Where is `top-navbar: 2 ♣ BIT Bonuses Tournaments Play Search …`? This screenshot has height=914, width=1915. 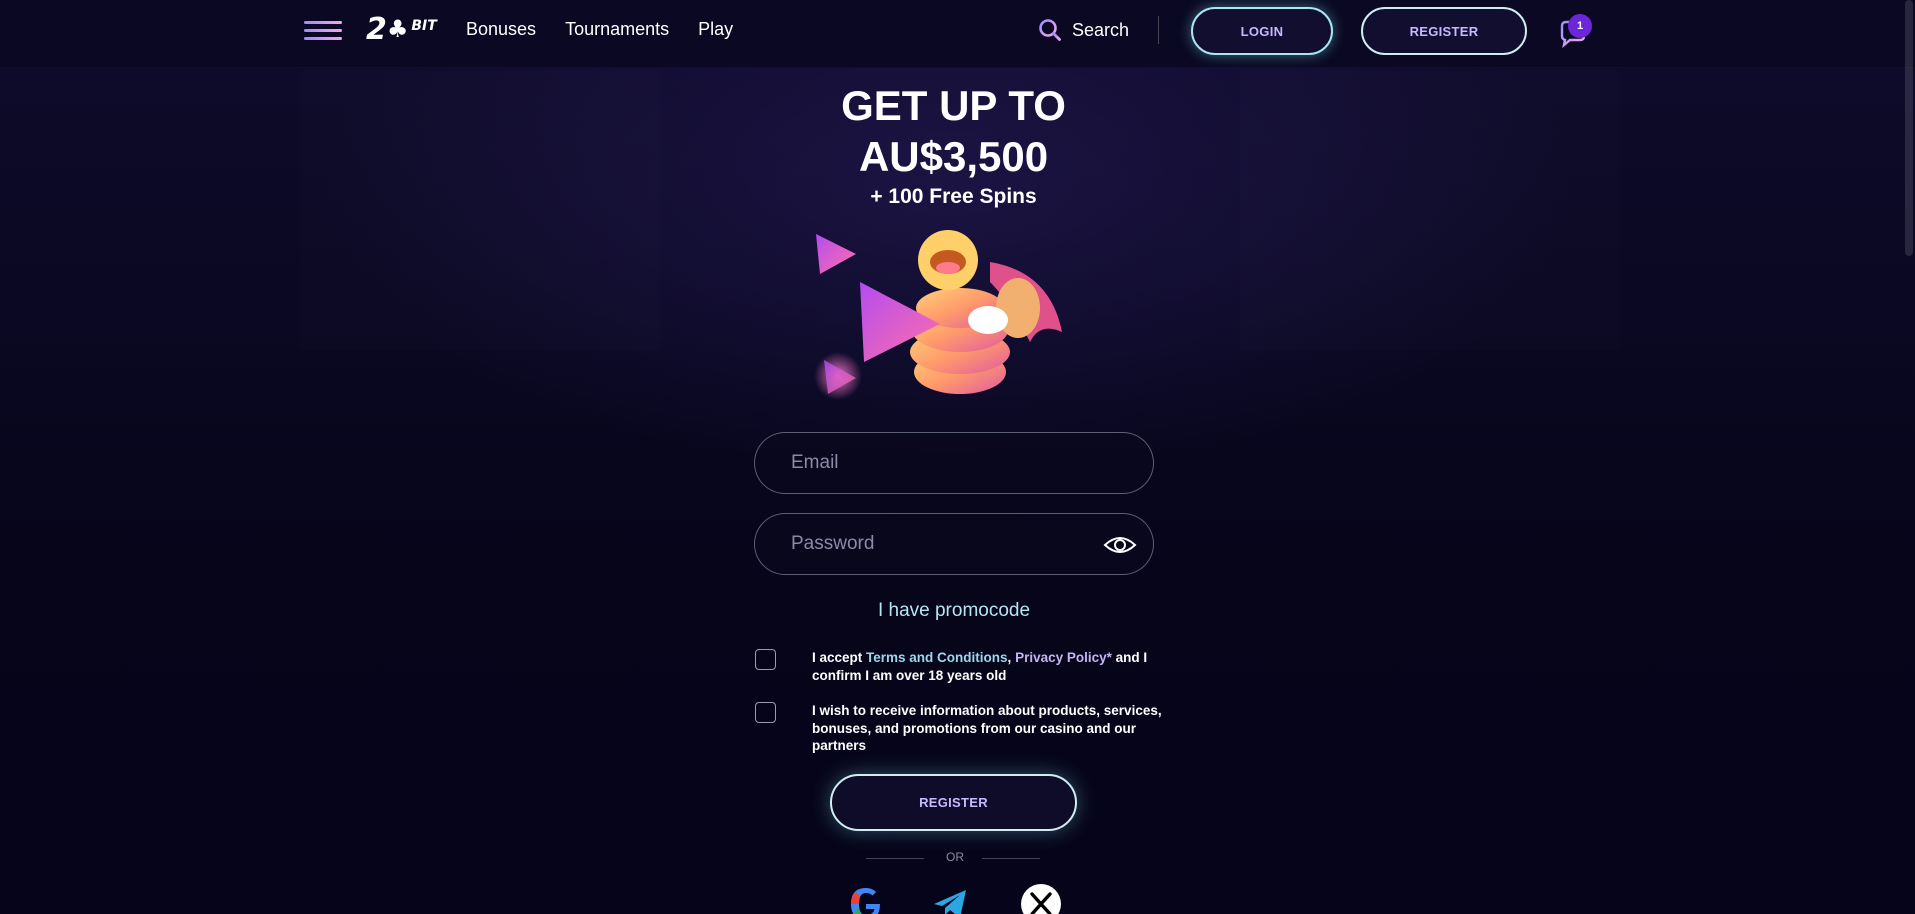 top-navbar: 2 ♣ BIT Bonuses Tournaments Play Search … is located at coordinates (957, 34).